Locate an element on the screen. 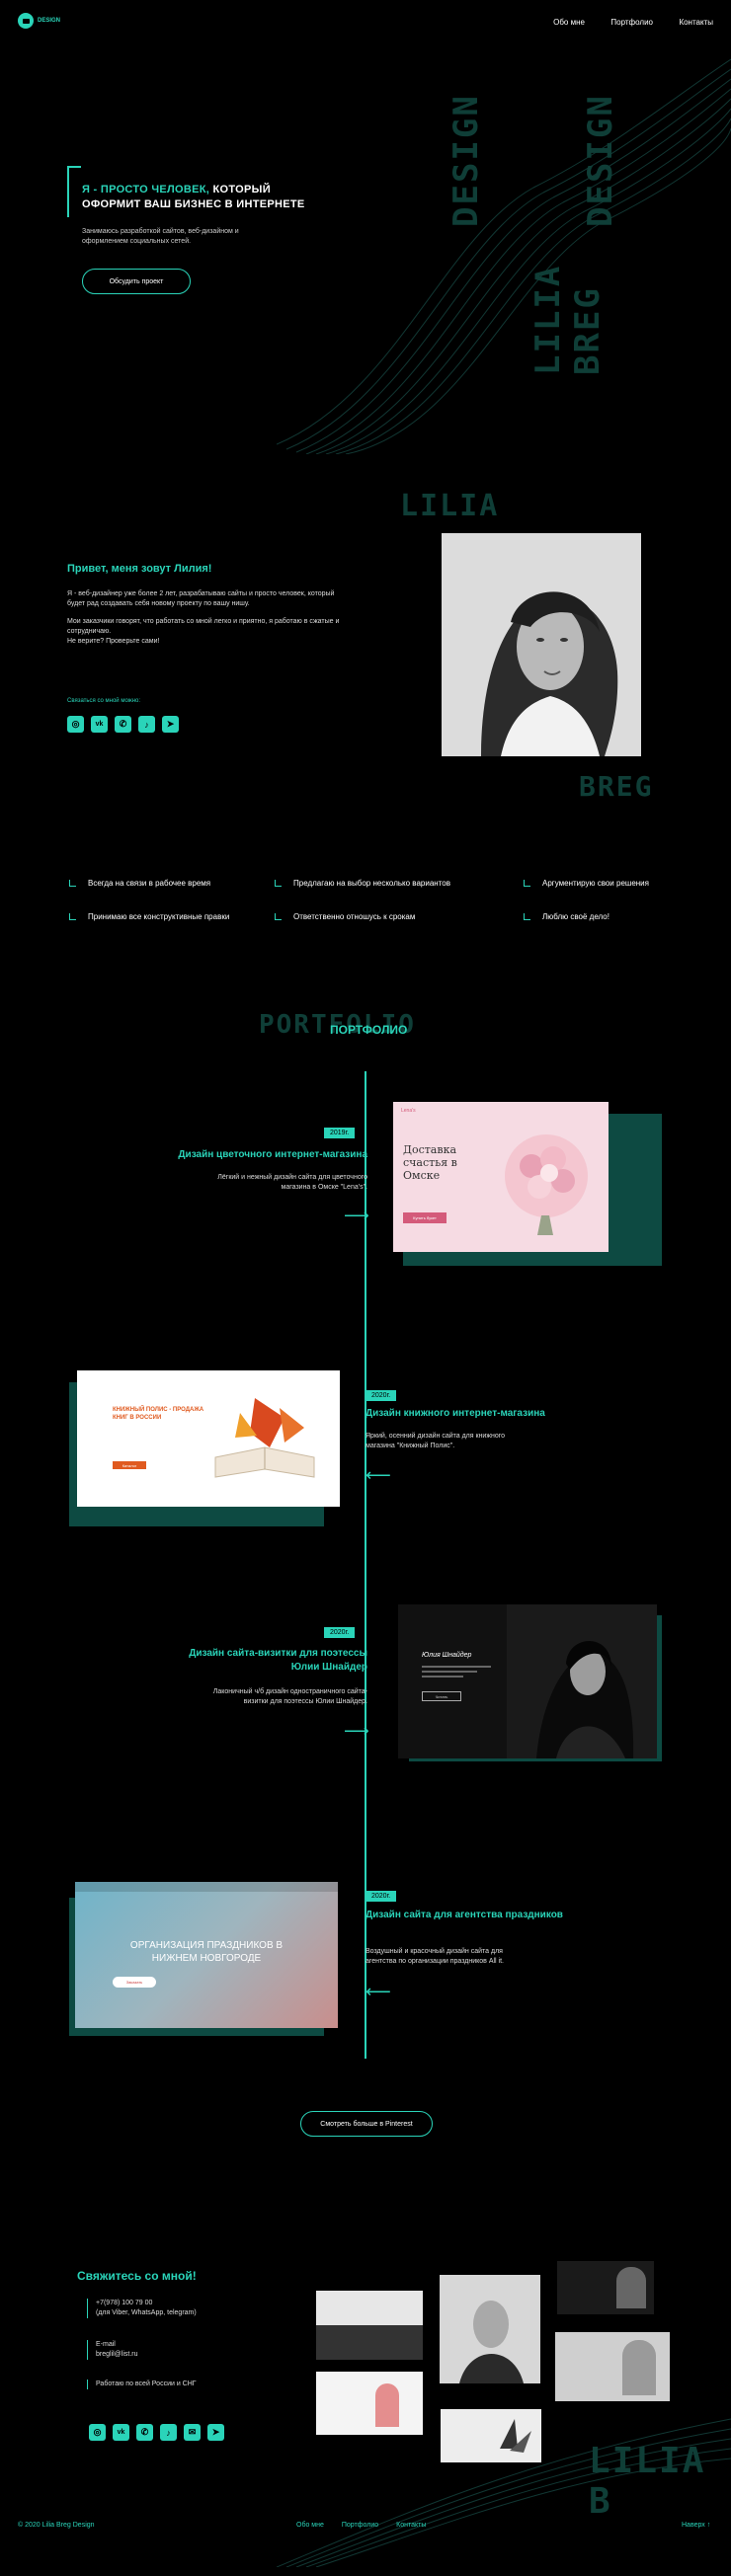 The width and height of the screenshot is (731, 2576). flower-bouquet-image is located at coordinates (546, 1184).